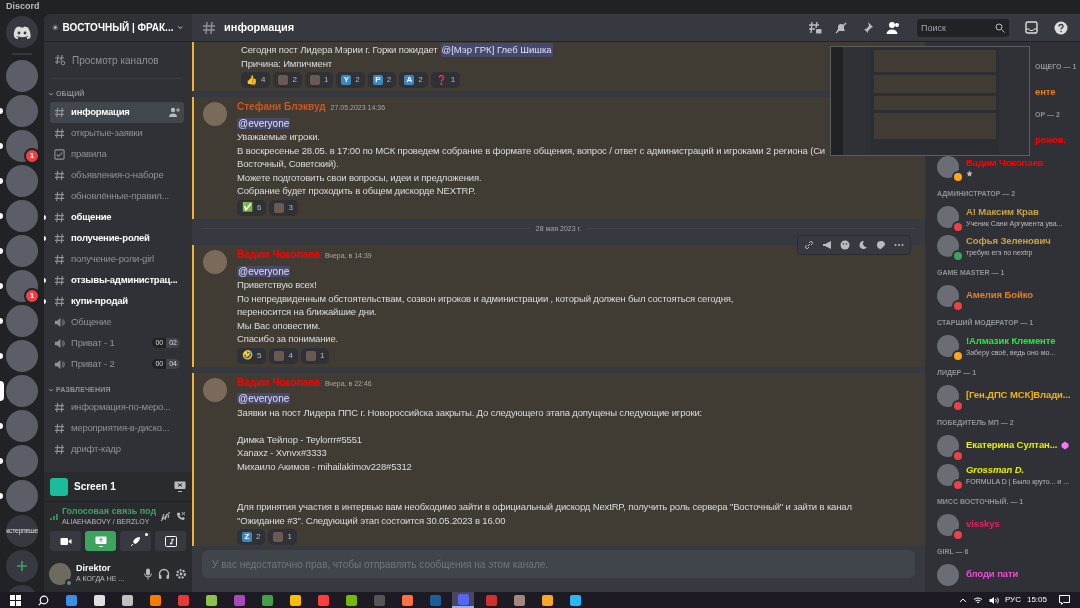 The image size is (1080, 608). What do you see at coordinates (60, 573) in the screenshot?
I see `user-avatar` at bounding box center [60, 573].